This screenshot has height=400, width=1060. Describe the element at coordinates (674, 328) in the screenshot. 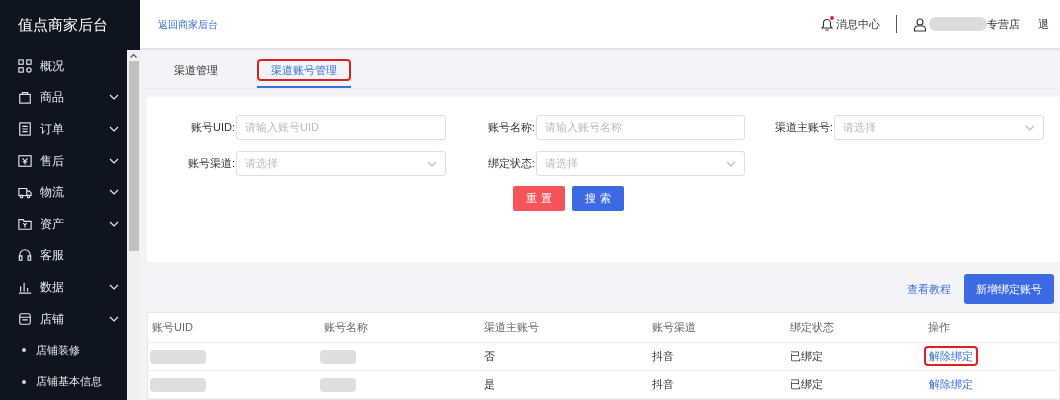

I see `column-header: 账号渠道` at that location.